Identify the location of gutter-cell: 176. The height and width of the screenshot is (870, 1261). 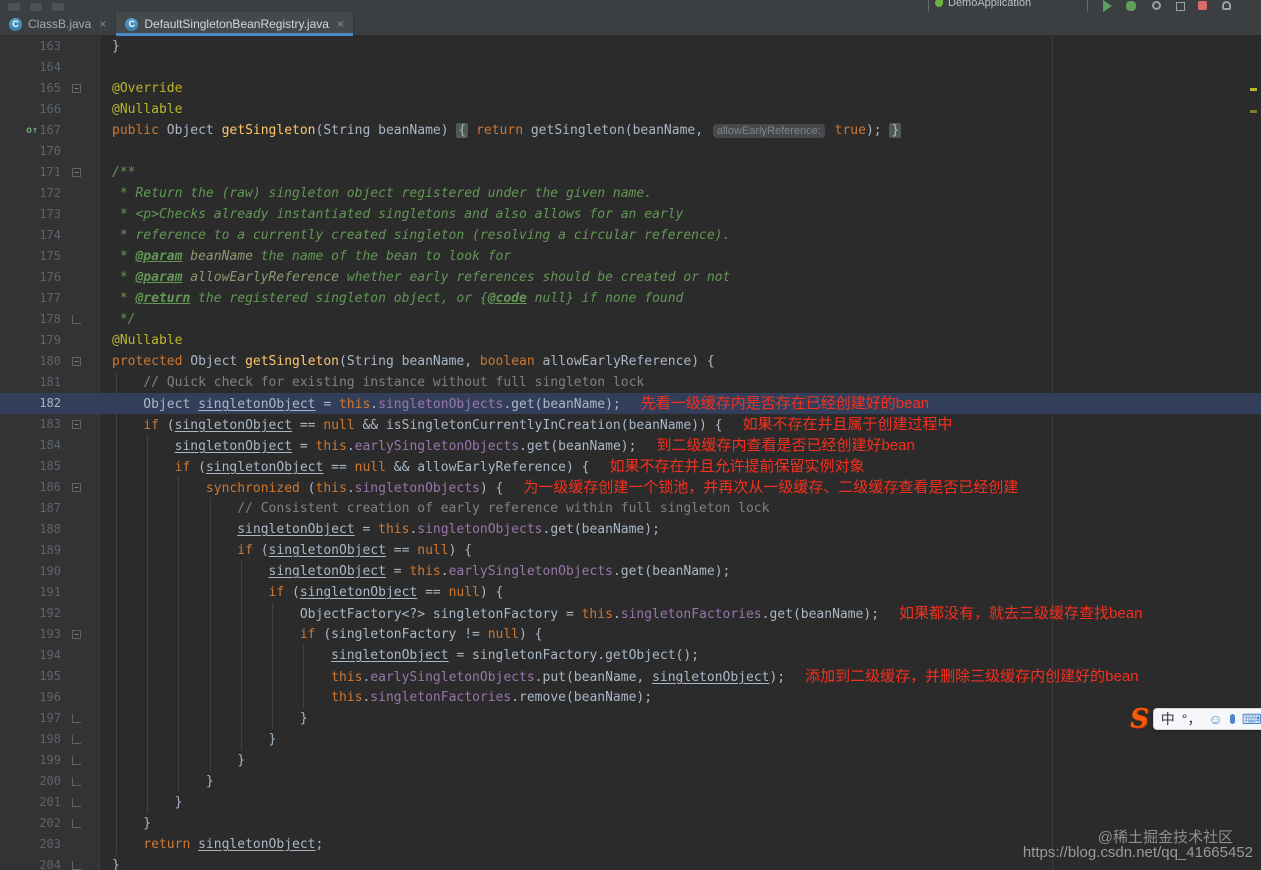
(50, 277).